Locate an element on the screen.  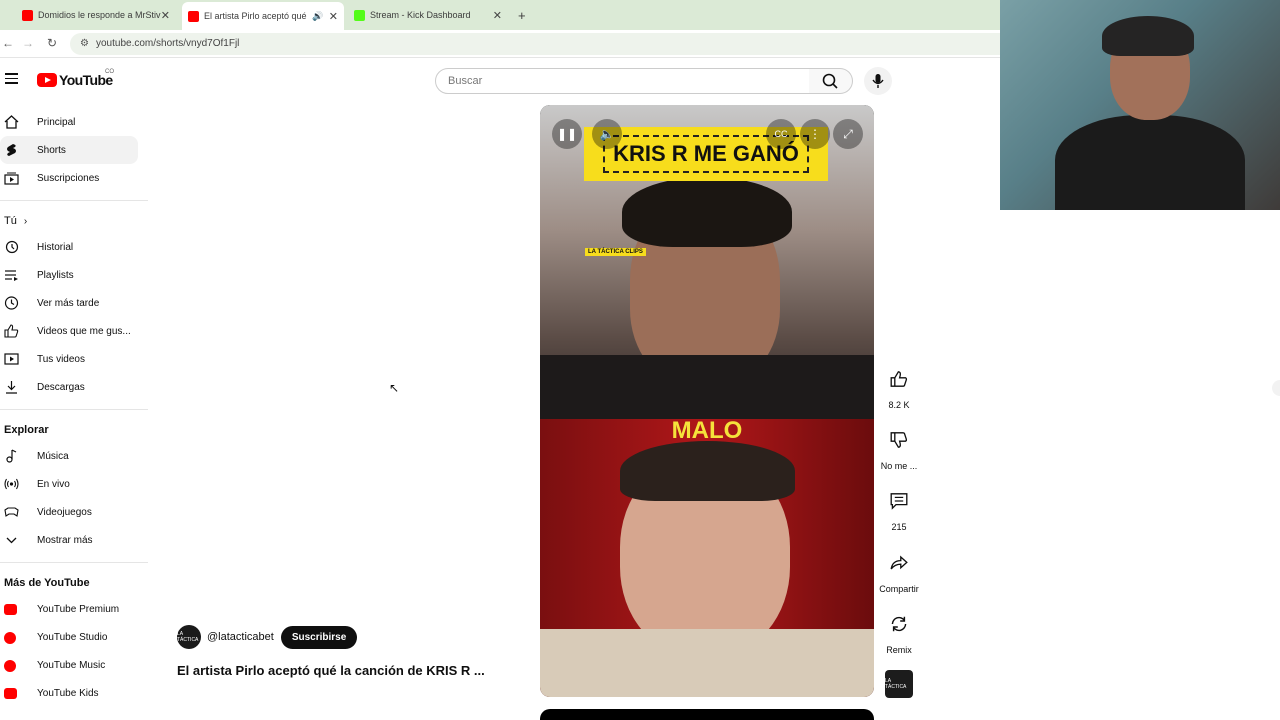
new-tab-button: + is located at coordinates (522, 15).